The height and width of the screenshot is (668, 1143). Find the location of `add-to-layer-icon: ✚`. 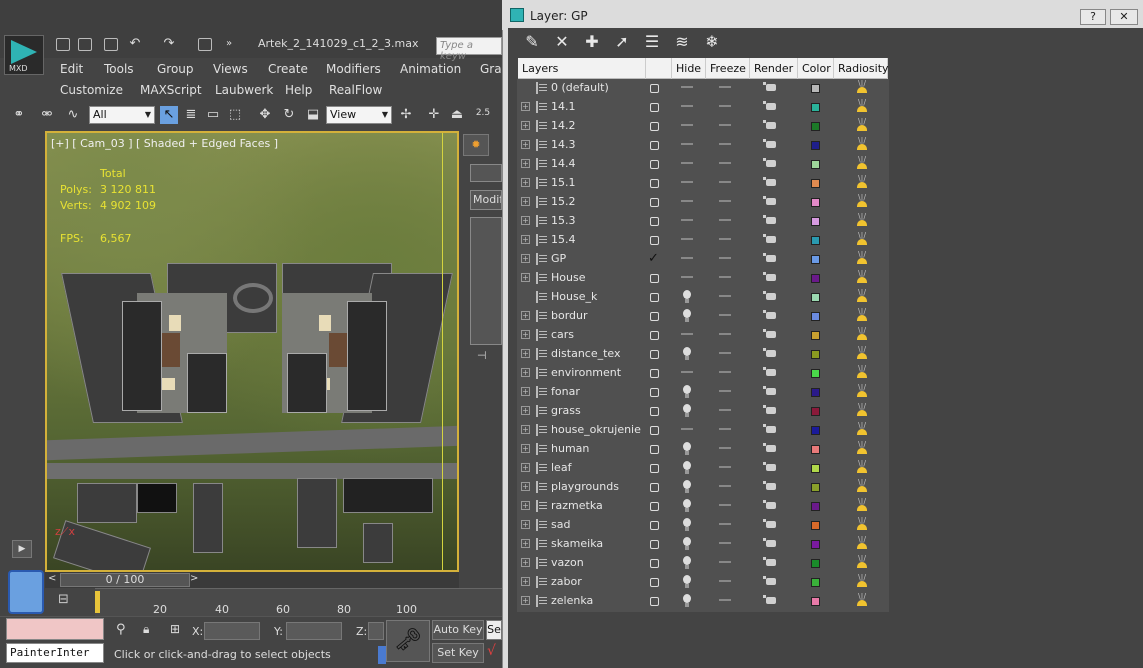

add-to-layer-icon: ✚ is located at coordinates (592, 42).